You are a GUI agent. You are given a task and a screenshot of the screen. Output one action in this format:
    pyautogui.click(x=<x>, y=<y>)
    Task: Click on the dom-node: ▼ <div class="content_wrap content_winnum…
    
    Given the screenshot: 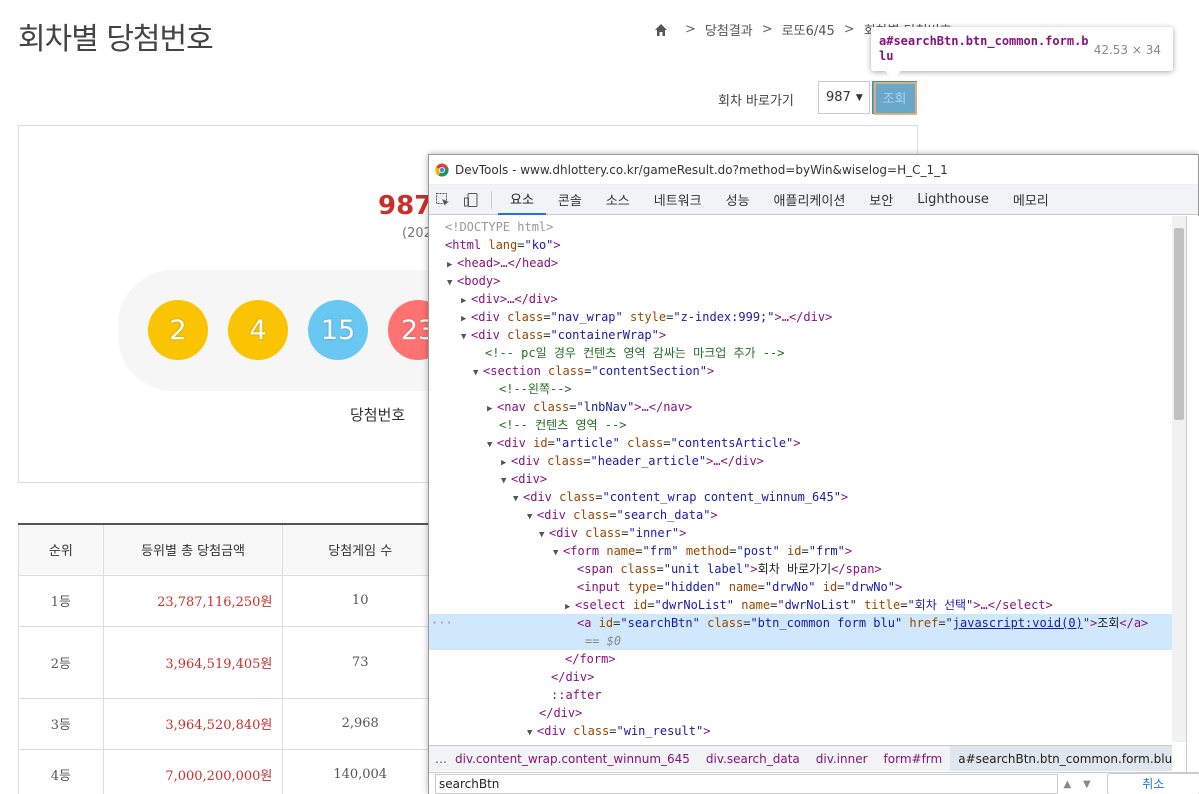 What is the action you would take?
    pyautogui.click(x=800, y=497)
    